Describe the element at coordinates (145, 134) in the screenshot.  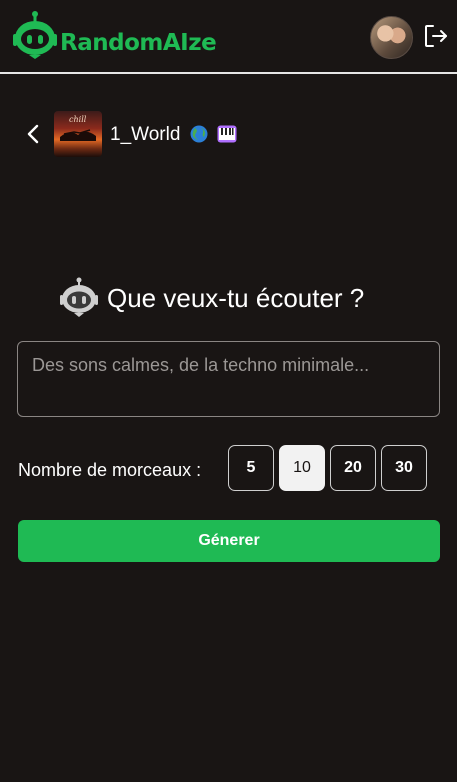
I see `playlist-name: 1_World` at that location.